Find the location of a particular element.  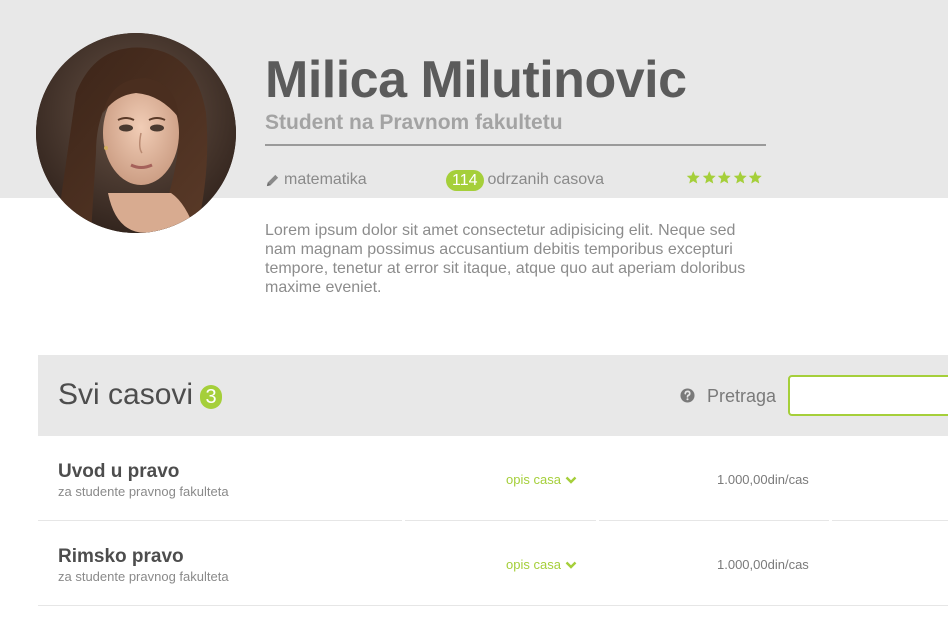

lessons-header: Svi casovi 3 Pretraga is located at coordinates (493, 395).